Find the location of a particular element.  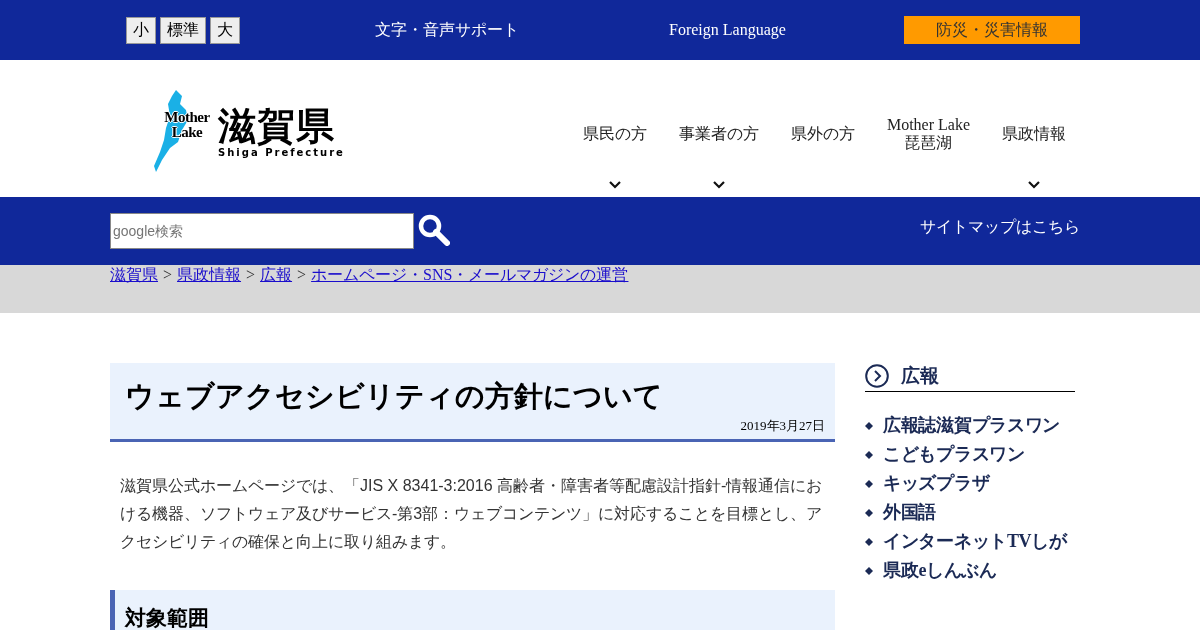

sidebar-link: キッズプラザ is located at coordinates (936, 483).